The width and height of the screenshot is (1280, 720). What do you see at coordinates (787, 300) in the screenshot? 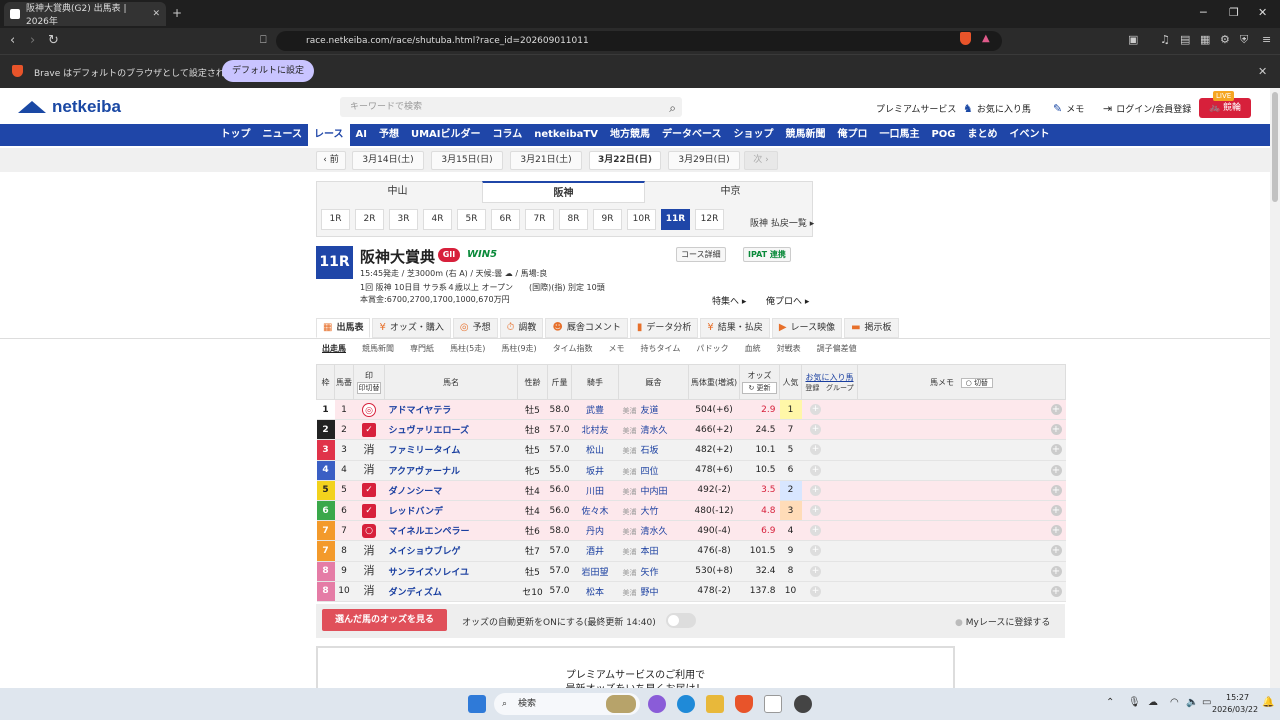
I see `orepro-link: 俺プロへ ▸` at bounding box center [787, 300].